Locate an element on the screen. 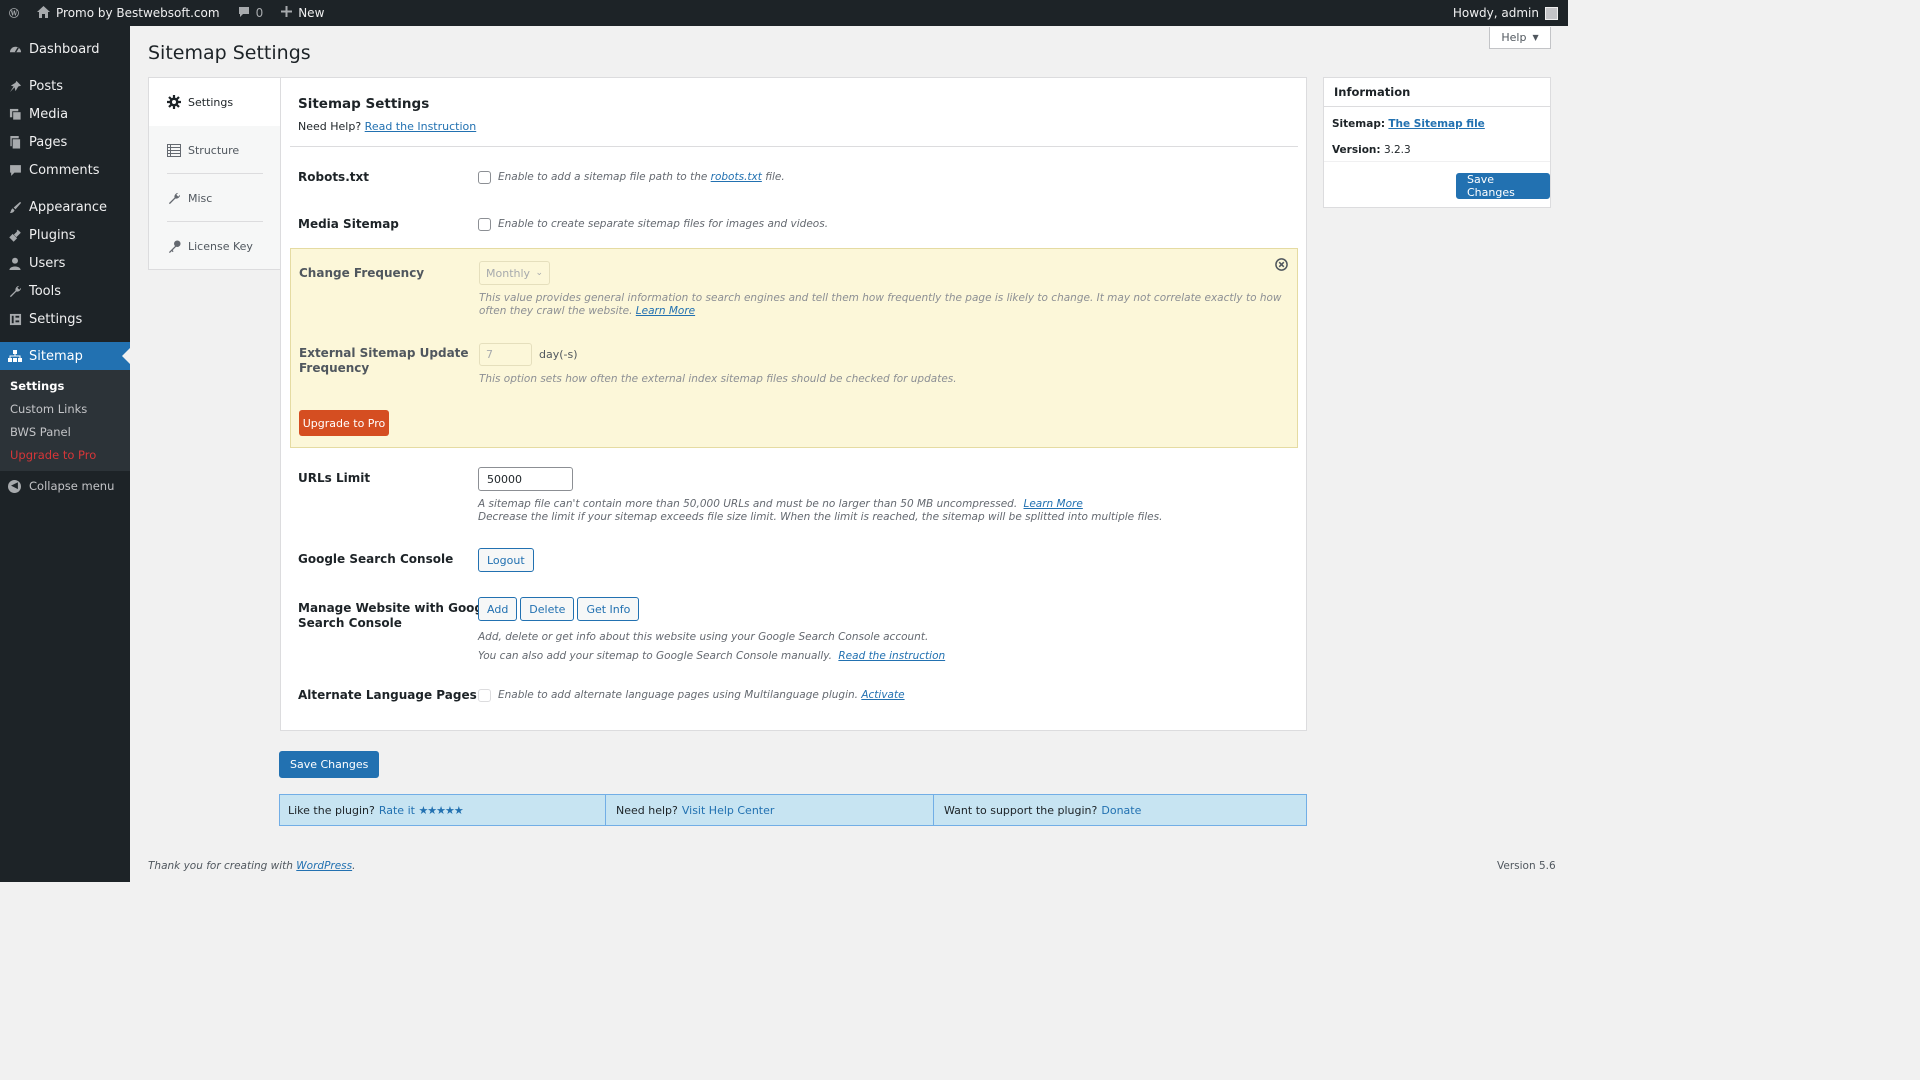  help-cell: Need help? Visit Help Center is located at coordinates (770, 810).